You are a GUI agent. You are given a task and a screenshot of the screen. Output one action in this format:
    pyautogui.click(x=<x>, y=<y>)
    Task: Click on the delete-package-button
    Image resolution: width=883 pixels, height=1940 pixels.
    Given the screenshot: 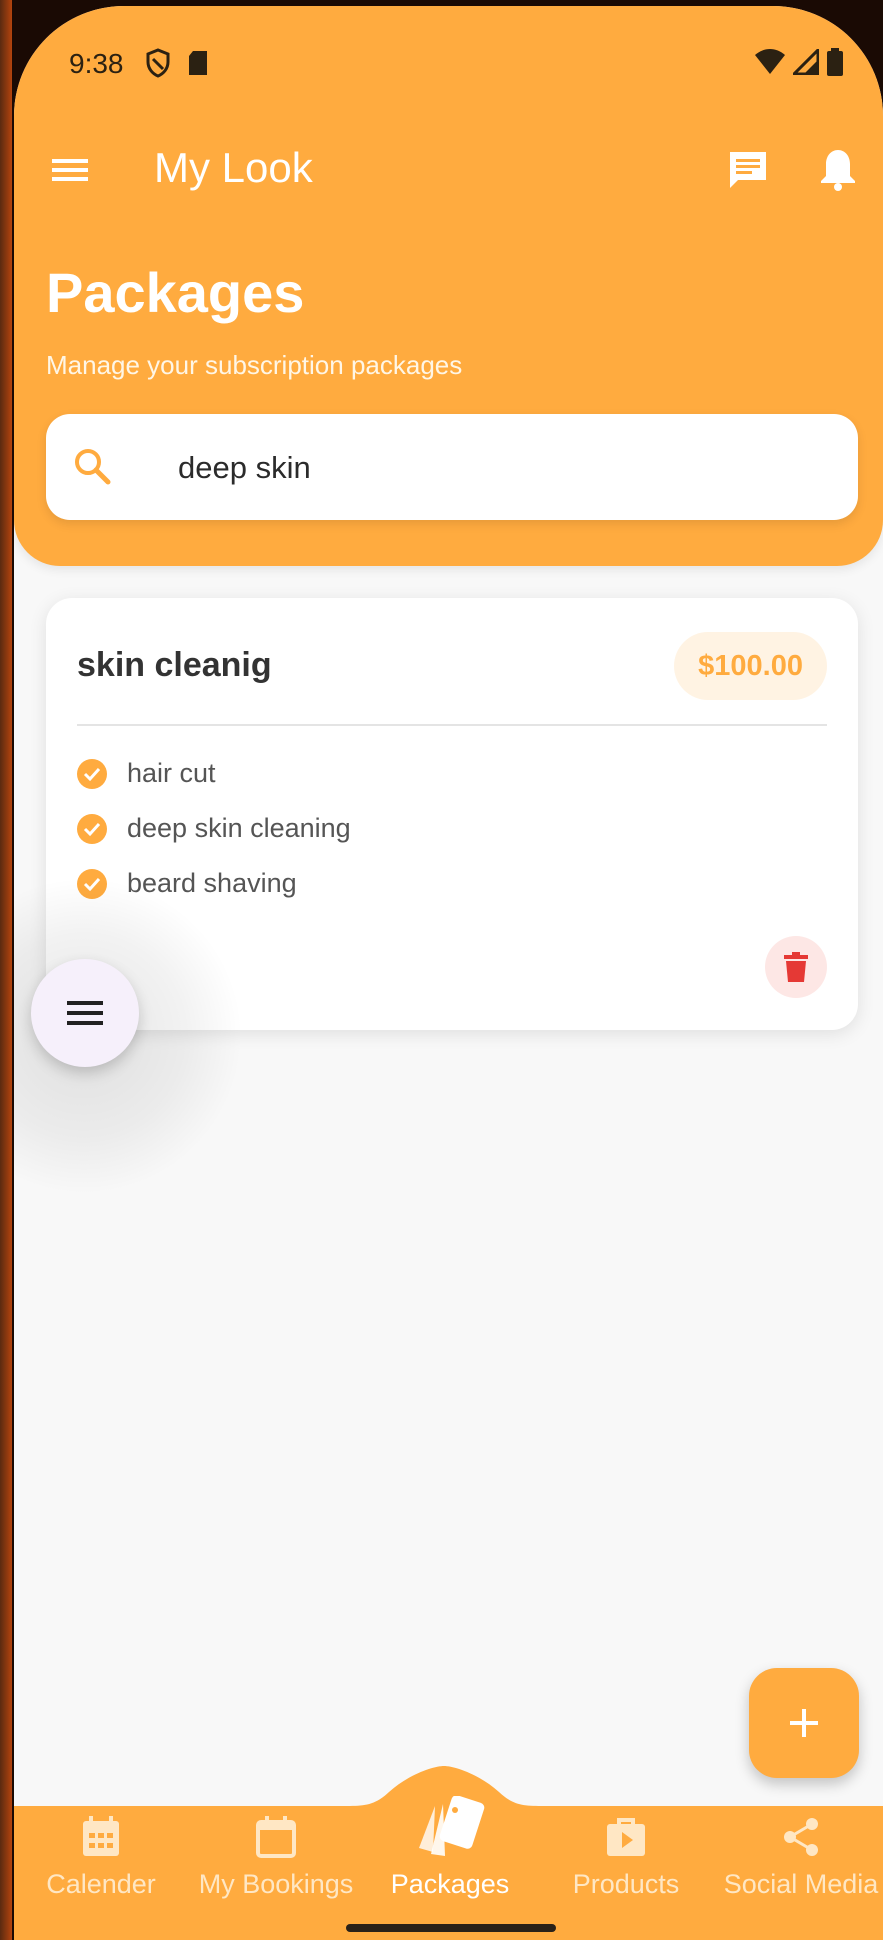 What is the action you would take?
    pyautogui.click(x=796, y=967)
    